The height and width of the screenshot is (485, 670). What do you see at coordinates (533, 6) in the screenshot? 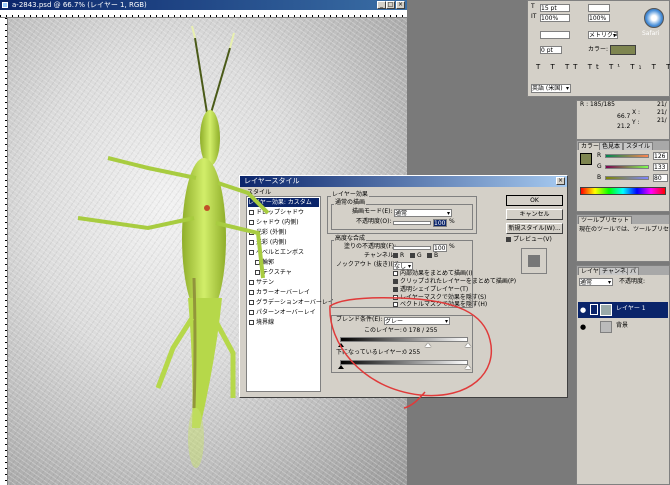
I see `font-size-icon: T` at bounding box center [533, 6].